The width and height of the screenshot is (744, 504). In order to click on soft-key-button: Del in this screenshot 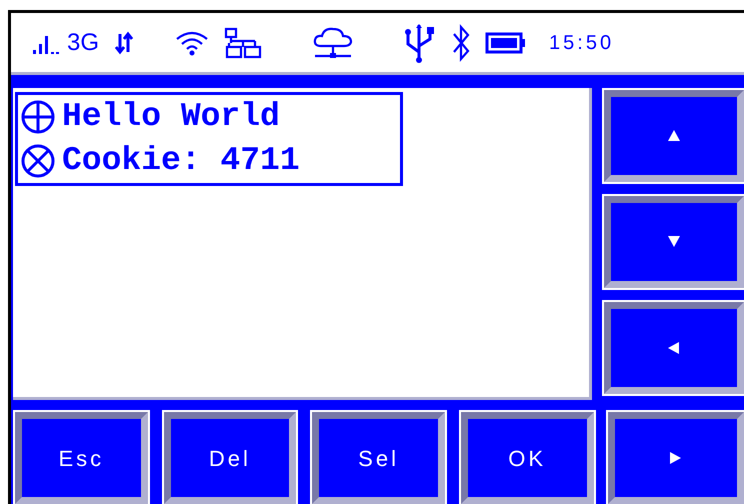, I will do `click(230, 458)`.